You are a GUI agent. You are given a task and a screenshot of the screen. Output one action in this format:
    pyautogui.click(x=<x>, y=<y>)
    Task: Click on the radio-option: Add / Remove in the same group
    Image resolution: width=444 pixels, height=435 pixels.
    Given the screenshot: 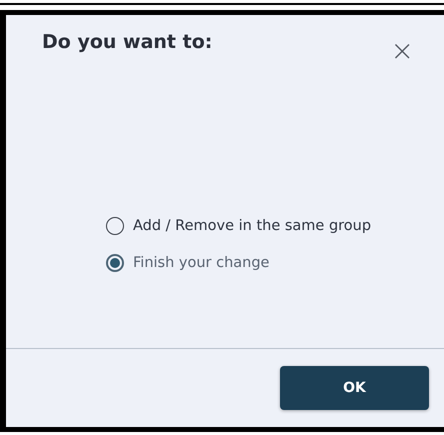 What is the action you would take?
    pyautogui.click(x=275, y=226)
    